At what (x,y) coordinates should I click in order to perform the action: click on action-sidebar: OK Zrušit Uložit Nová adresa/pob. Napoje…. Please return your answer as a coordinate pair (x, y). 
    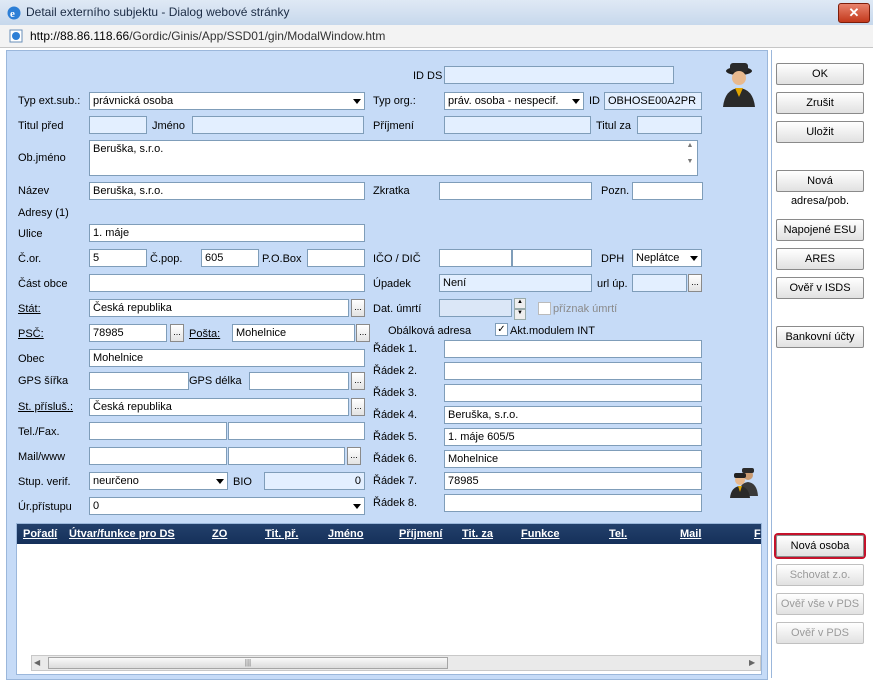
    Looking at the image, I should click on (822, 364).